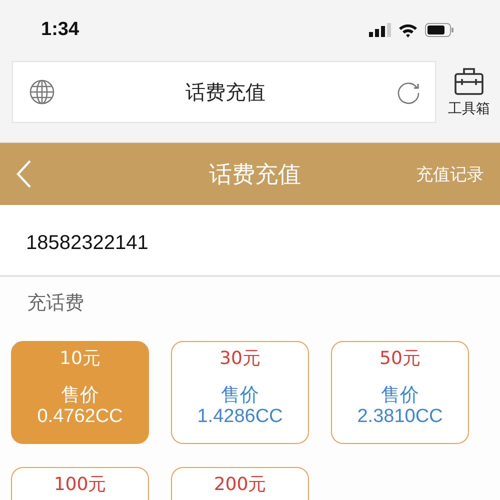 This screenshot has height=500, width=500. What do you see at coordinates (408, 30) in the screenshot?
I see `wifi-icon` at bounding box center [408, 30].